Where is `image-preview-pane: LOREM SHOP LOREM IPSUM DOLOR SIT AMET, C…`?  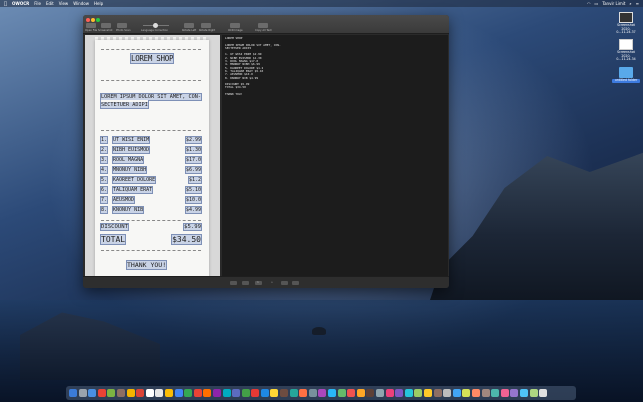
image-preview-pane: LOREM SHOP LOREM IPSUM DOLOR SIT AMET, C… is located at coordinates (152, 160).